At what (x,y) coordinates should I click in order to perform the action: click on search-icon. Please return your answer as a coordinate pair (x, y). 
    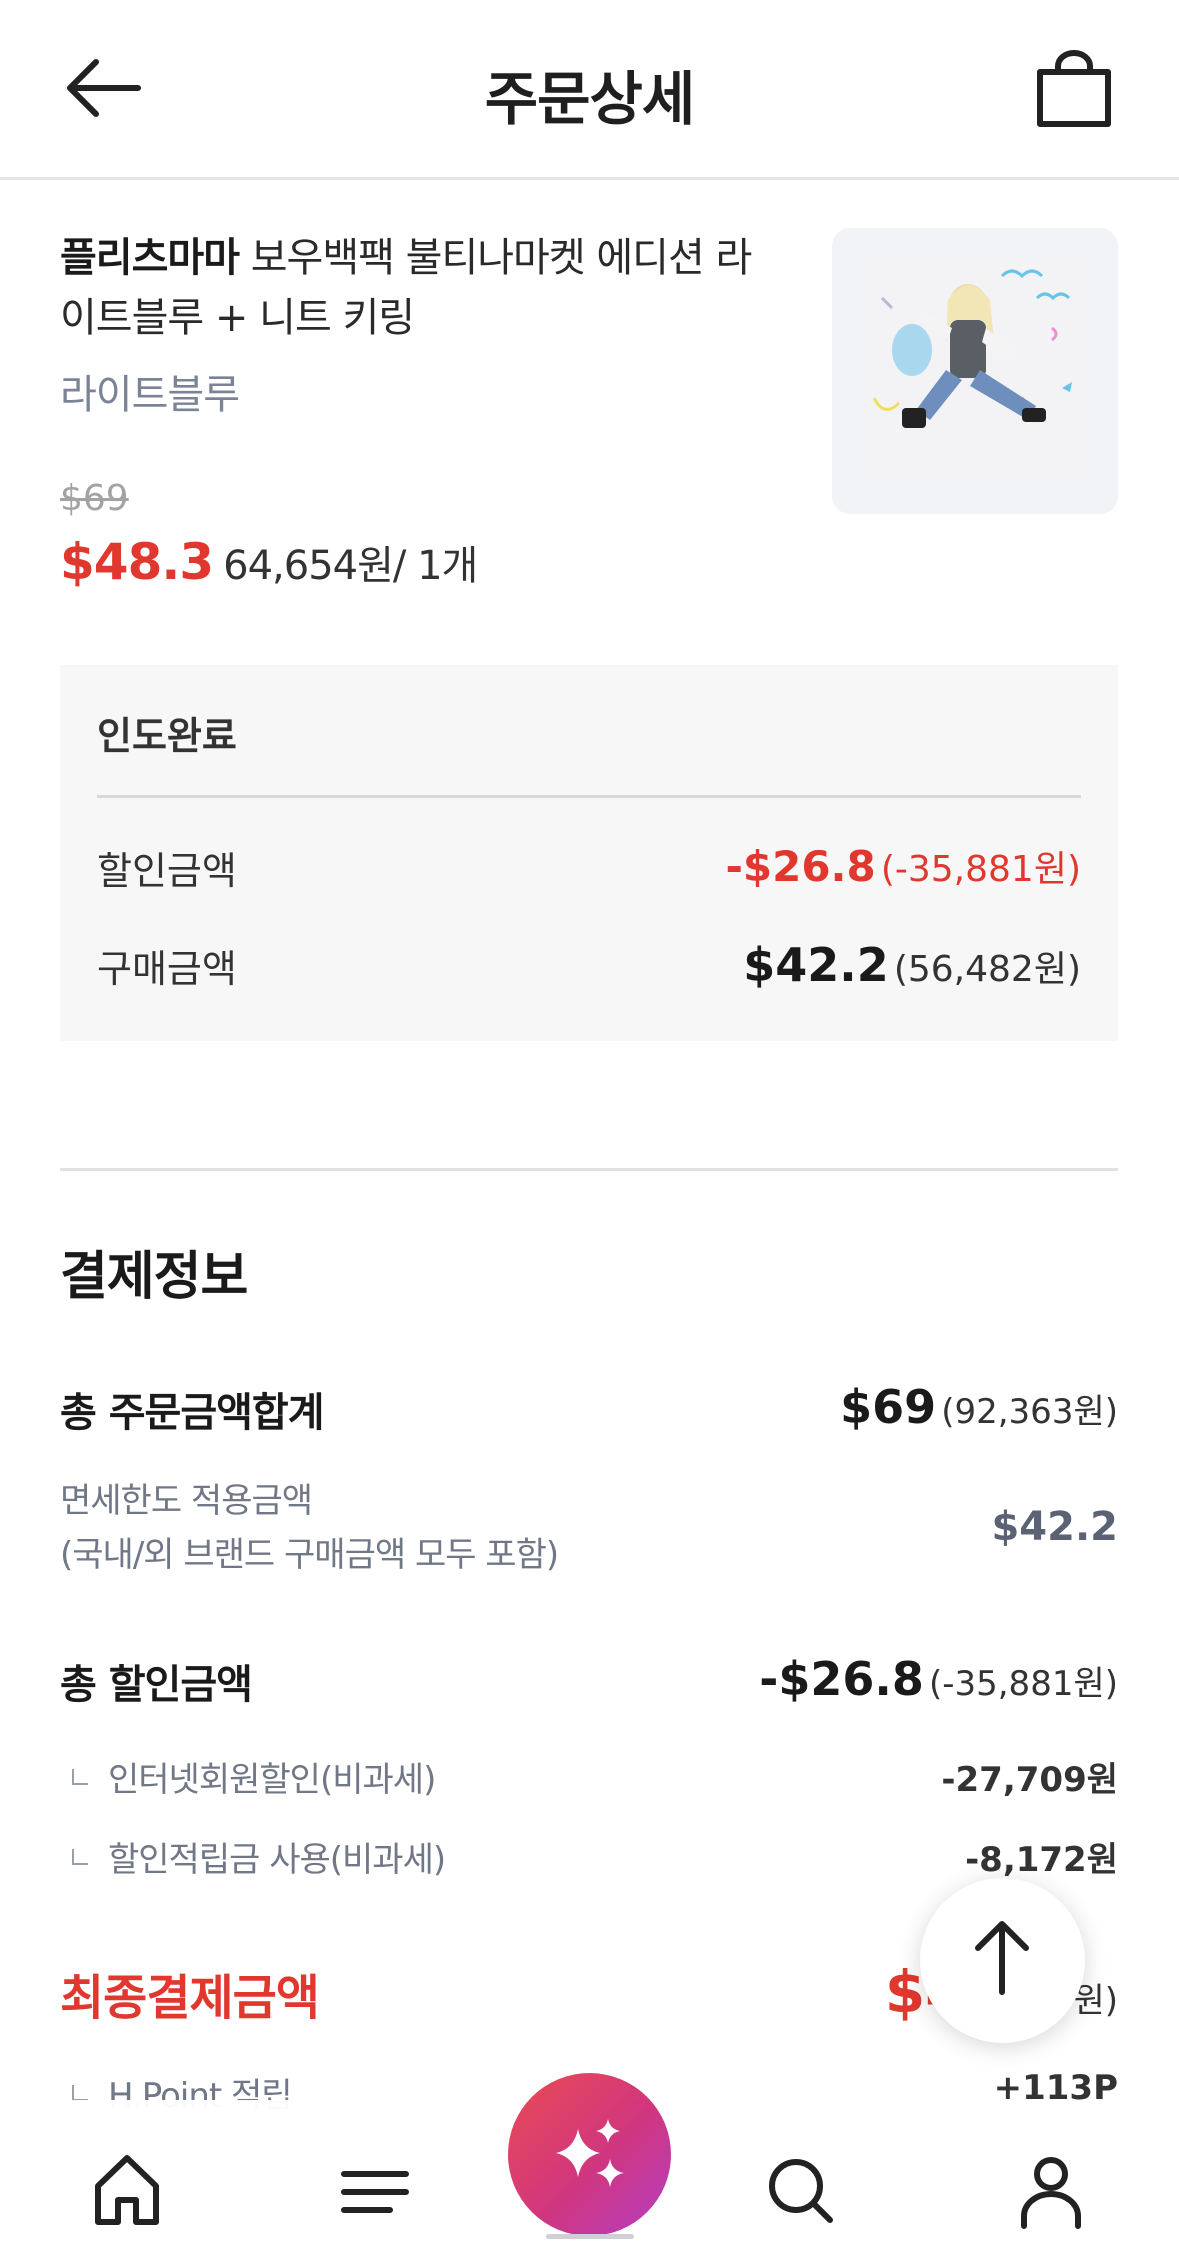
    Looking at the image, I should click on (801, 2191).